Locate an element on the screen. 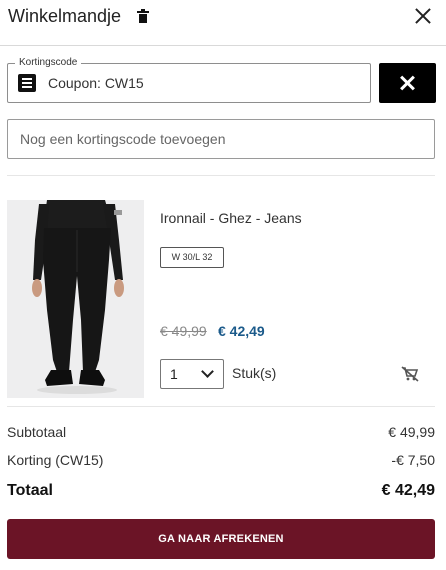 This screenshot has width=446, height=570. total-value: € 42,49 is located at coordinates (408, 490).